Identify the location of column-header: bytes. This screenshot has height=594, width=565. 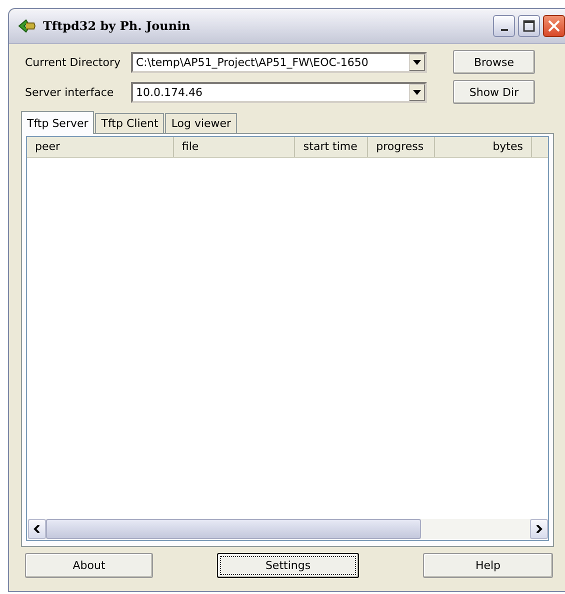
(483, 147).